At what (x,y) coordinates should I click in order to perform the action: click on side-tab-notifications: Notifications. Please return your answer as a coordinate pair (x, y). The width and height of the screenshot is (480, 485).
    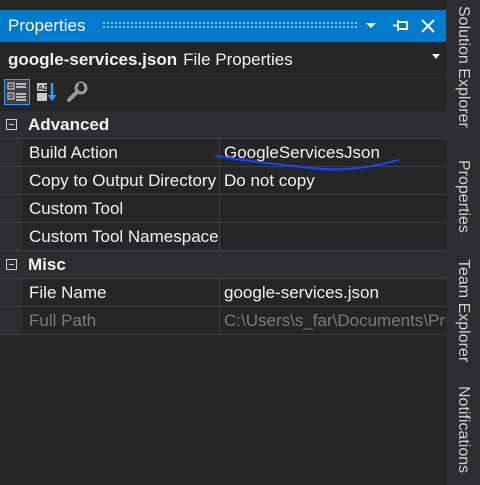
    Looking at the image, I should click on (463, 429).